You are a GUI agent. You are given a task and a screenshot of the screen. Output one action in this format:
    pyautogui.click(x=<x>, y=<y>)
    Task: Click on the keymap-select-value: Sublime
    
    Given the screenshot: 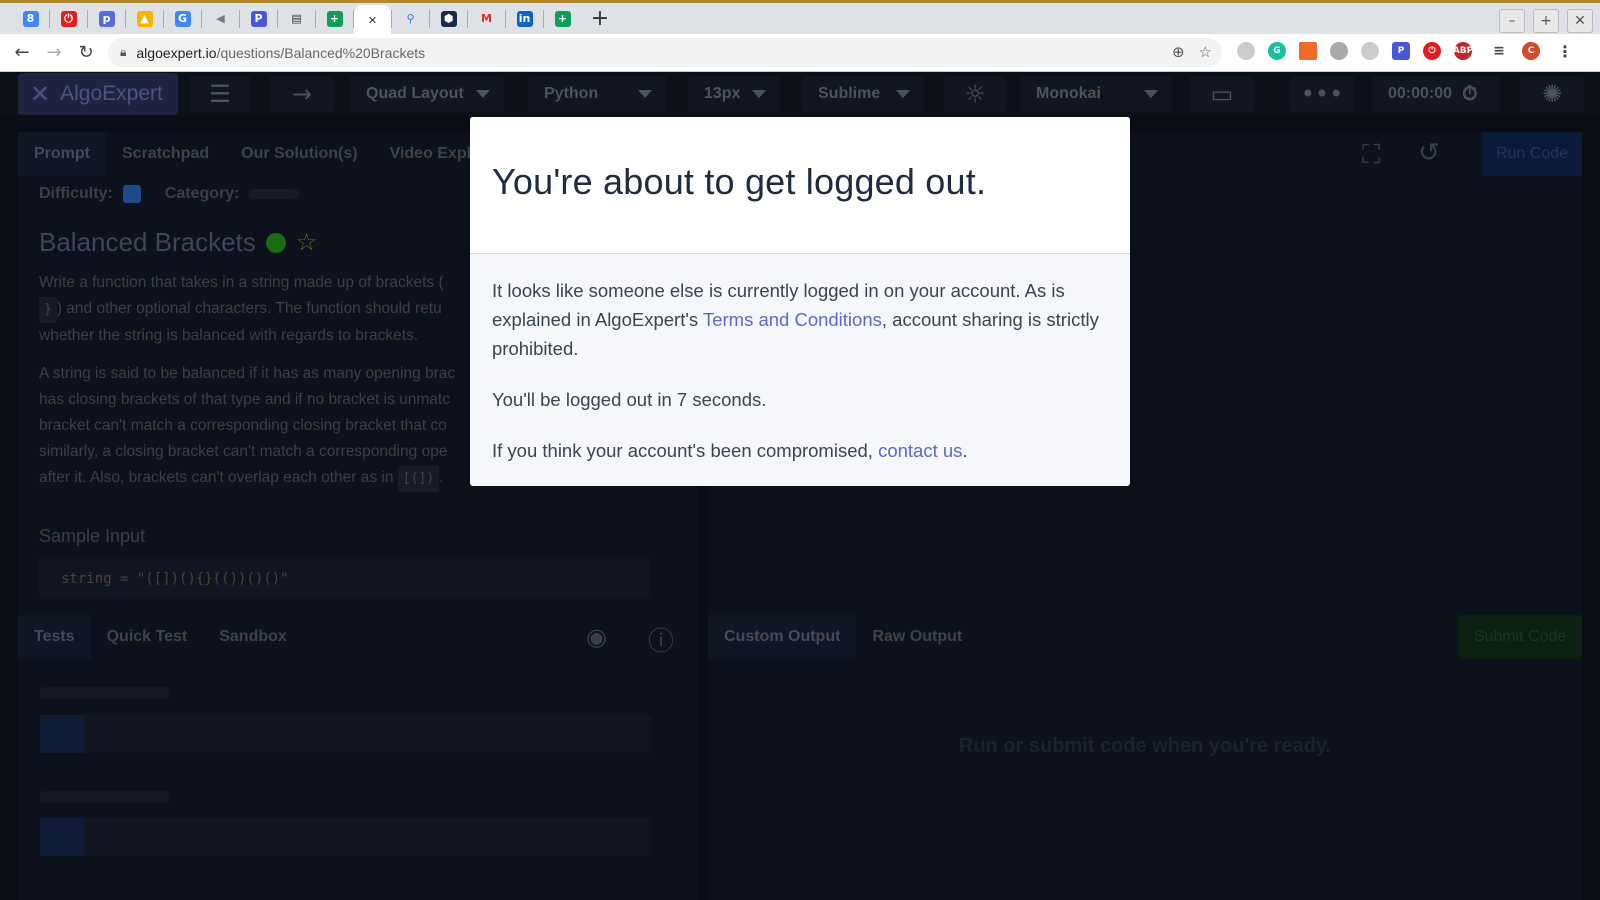 What is the action you would take?
    pyautogui.click(x=849, y=93)
    